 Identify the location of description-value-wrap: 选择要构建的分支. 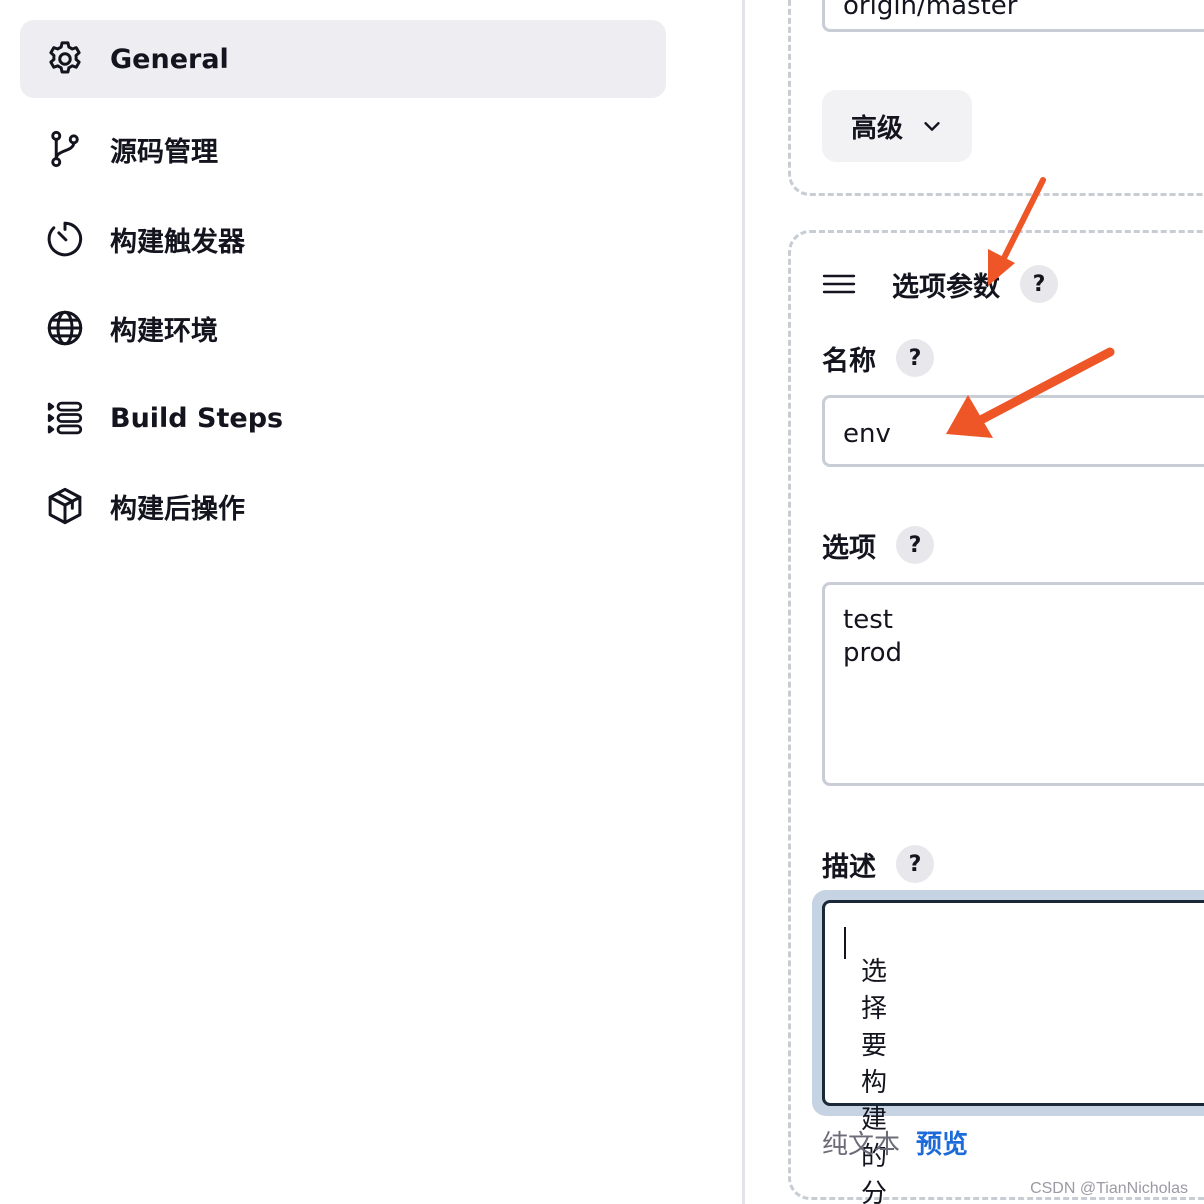
(865, 1065).